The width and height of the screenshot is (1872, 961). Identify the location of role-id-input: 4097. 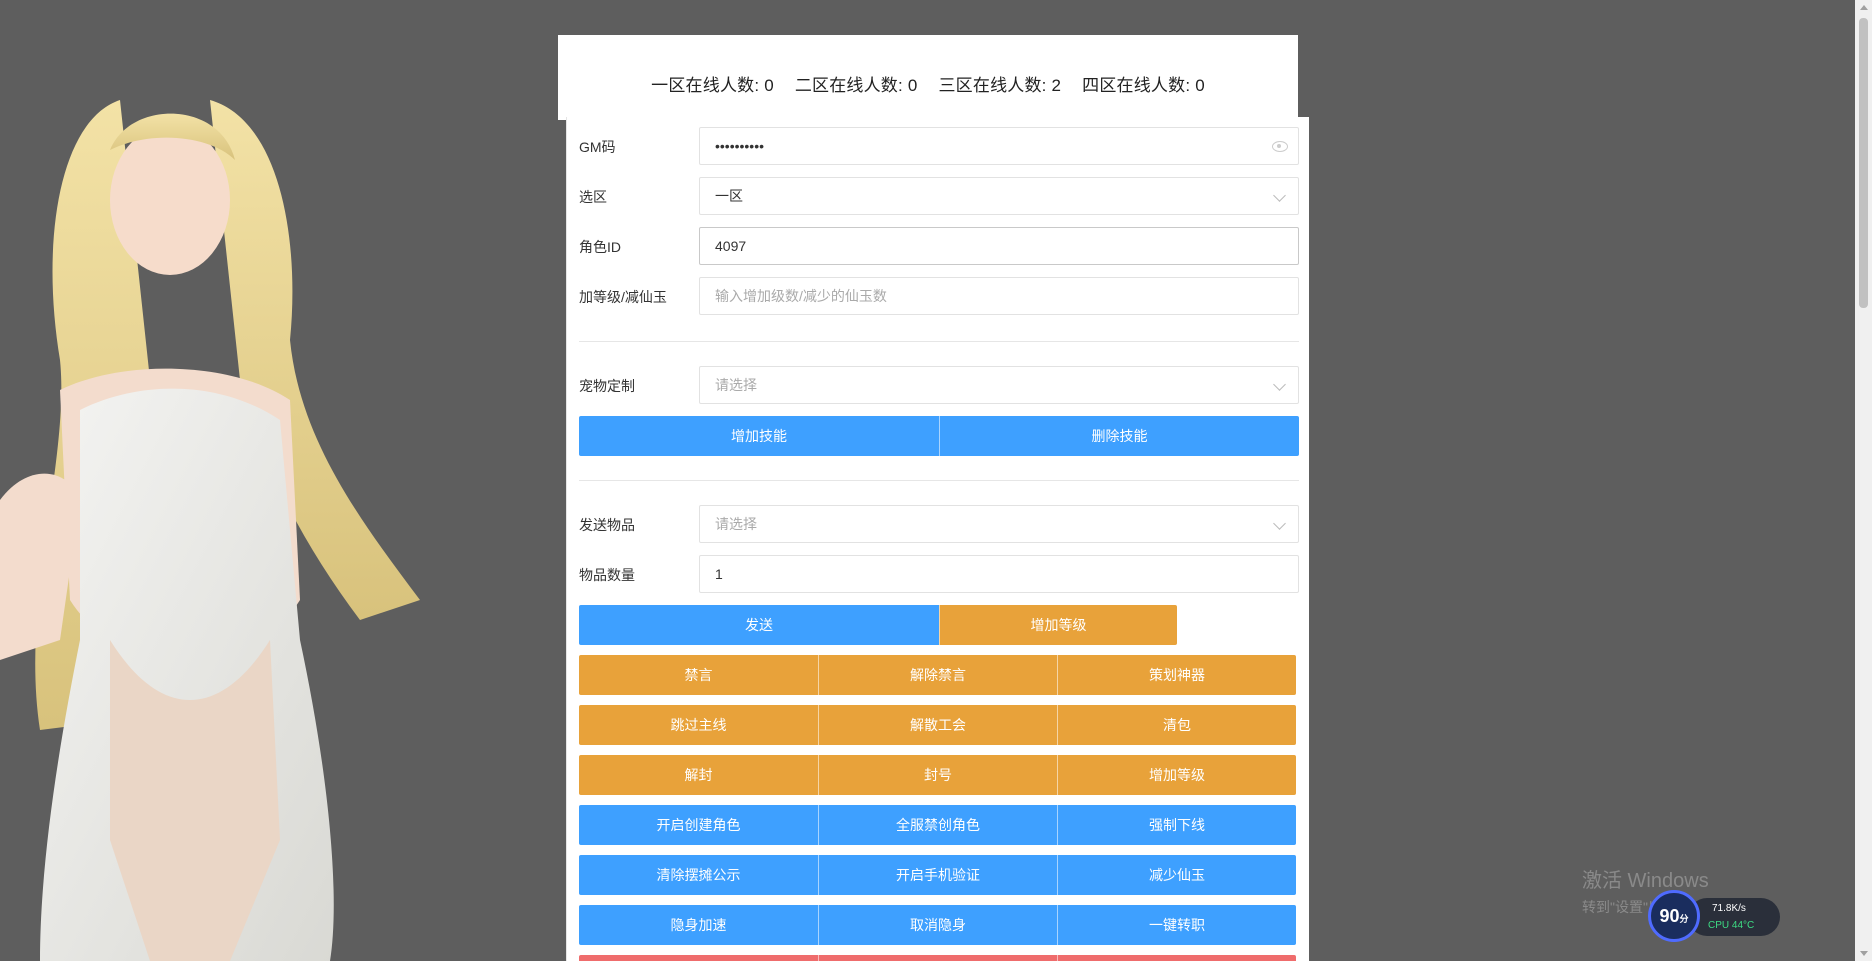
(999, 246).